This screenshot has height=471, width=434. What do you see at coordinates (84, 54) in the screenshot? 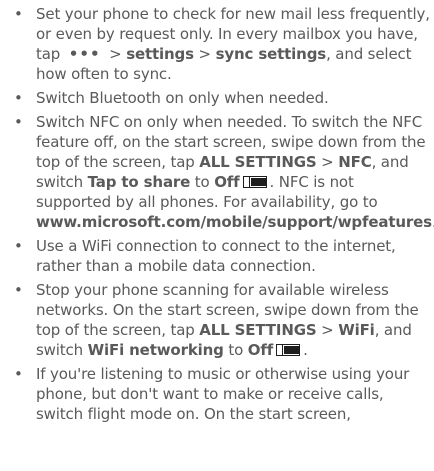
I see `more-dots-icon: •••` at bounding box center [84, 54].